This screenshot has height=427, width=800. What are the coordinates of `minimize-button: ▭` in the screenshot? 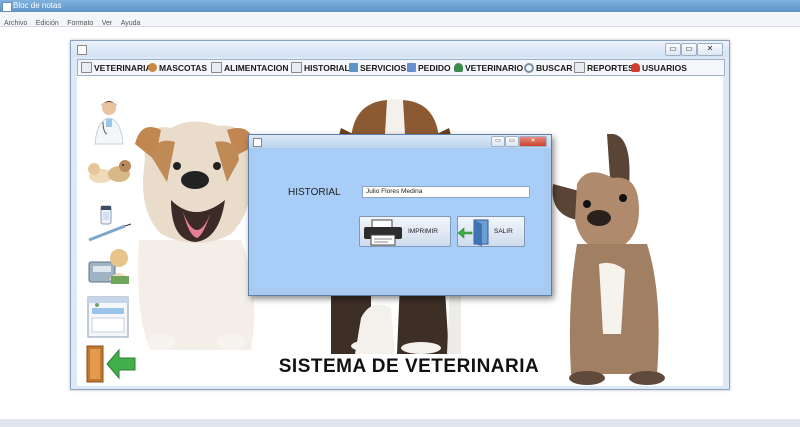 It's located at (673, 49).